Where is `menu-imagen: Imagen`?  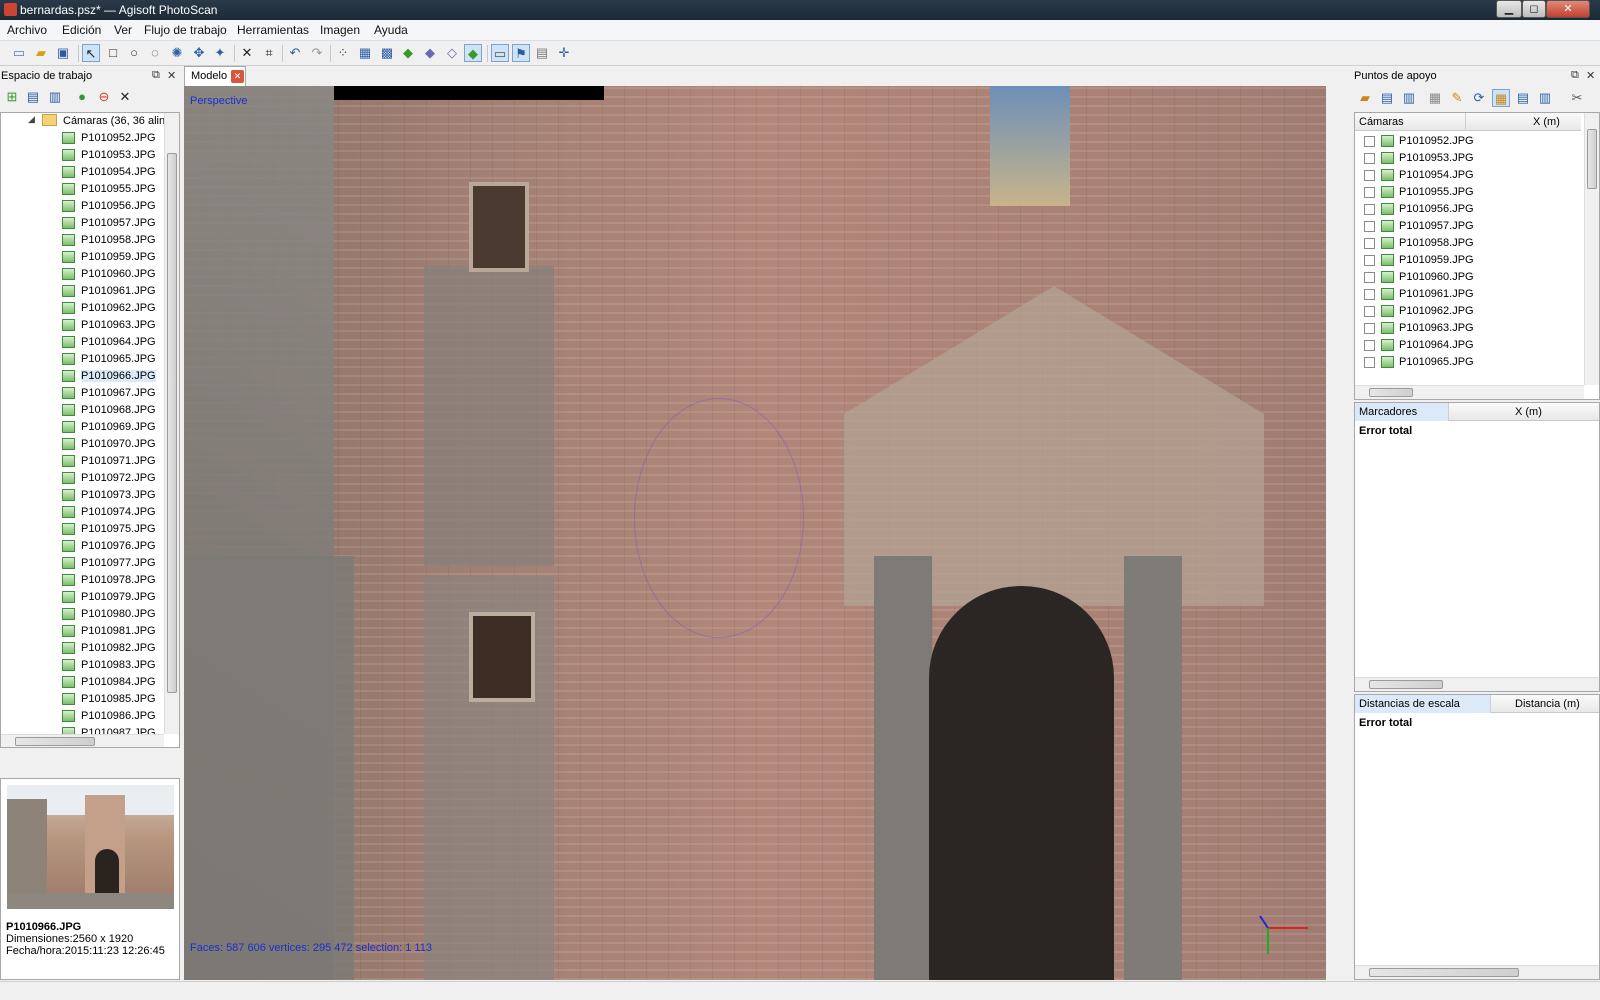 menu-imagen: Imagen is located at coordinates (340, 30).